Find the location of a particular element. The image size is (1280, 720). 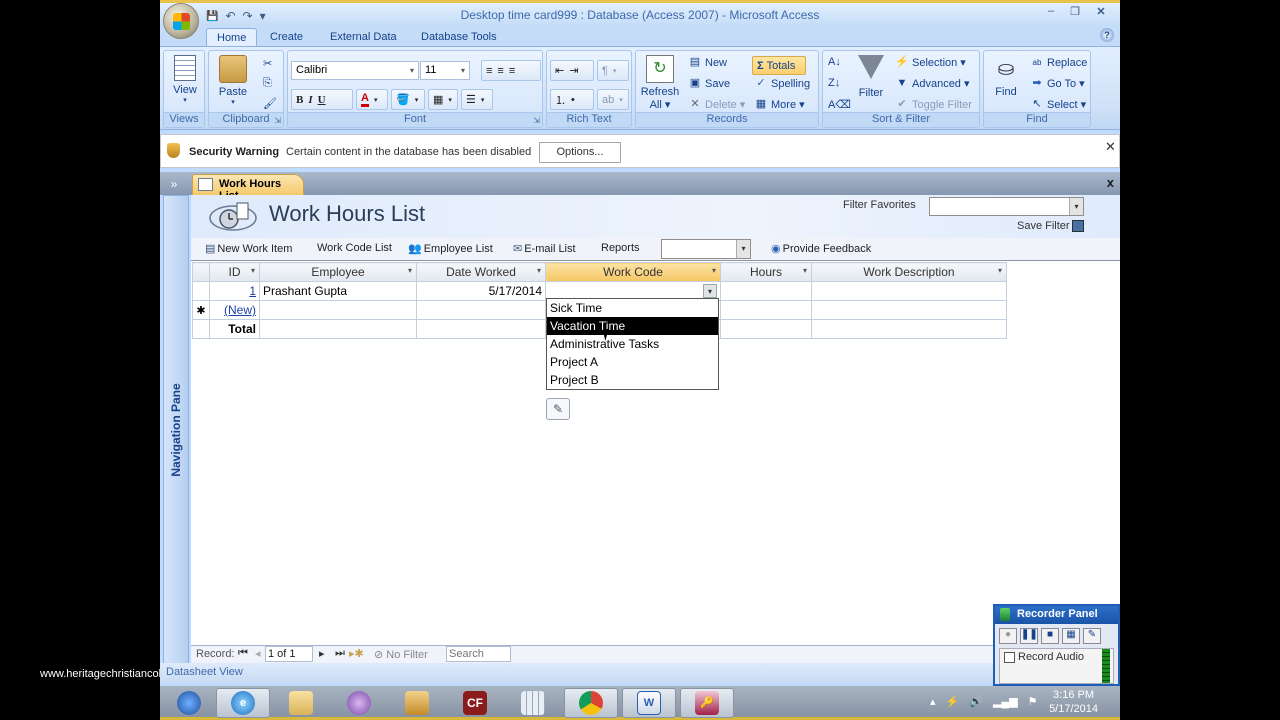

taskbar-internet-explorer: e is located at coordinates (243, 703).